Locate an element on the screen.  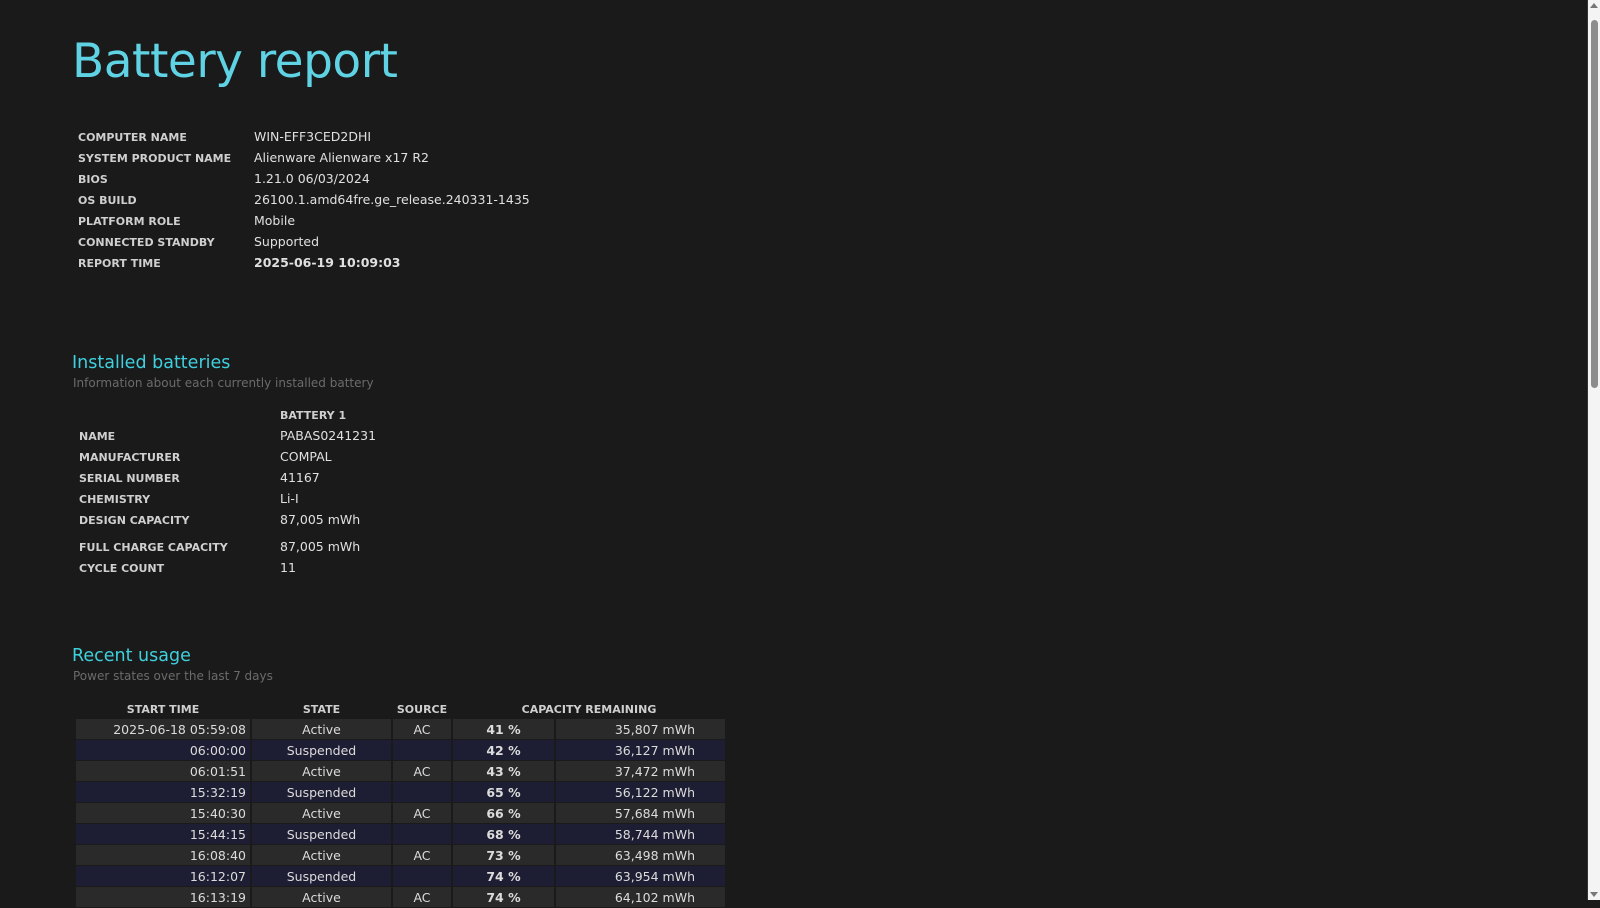
scrollbar-thumb is located at coordinates (1594, 204).